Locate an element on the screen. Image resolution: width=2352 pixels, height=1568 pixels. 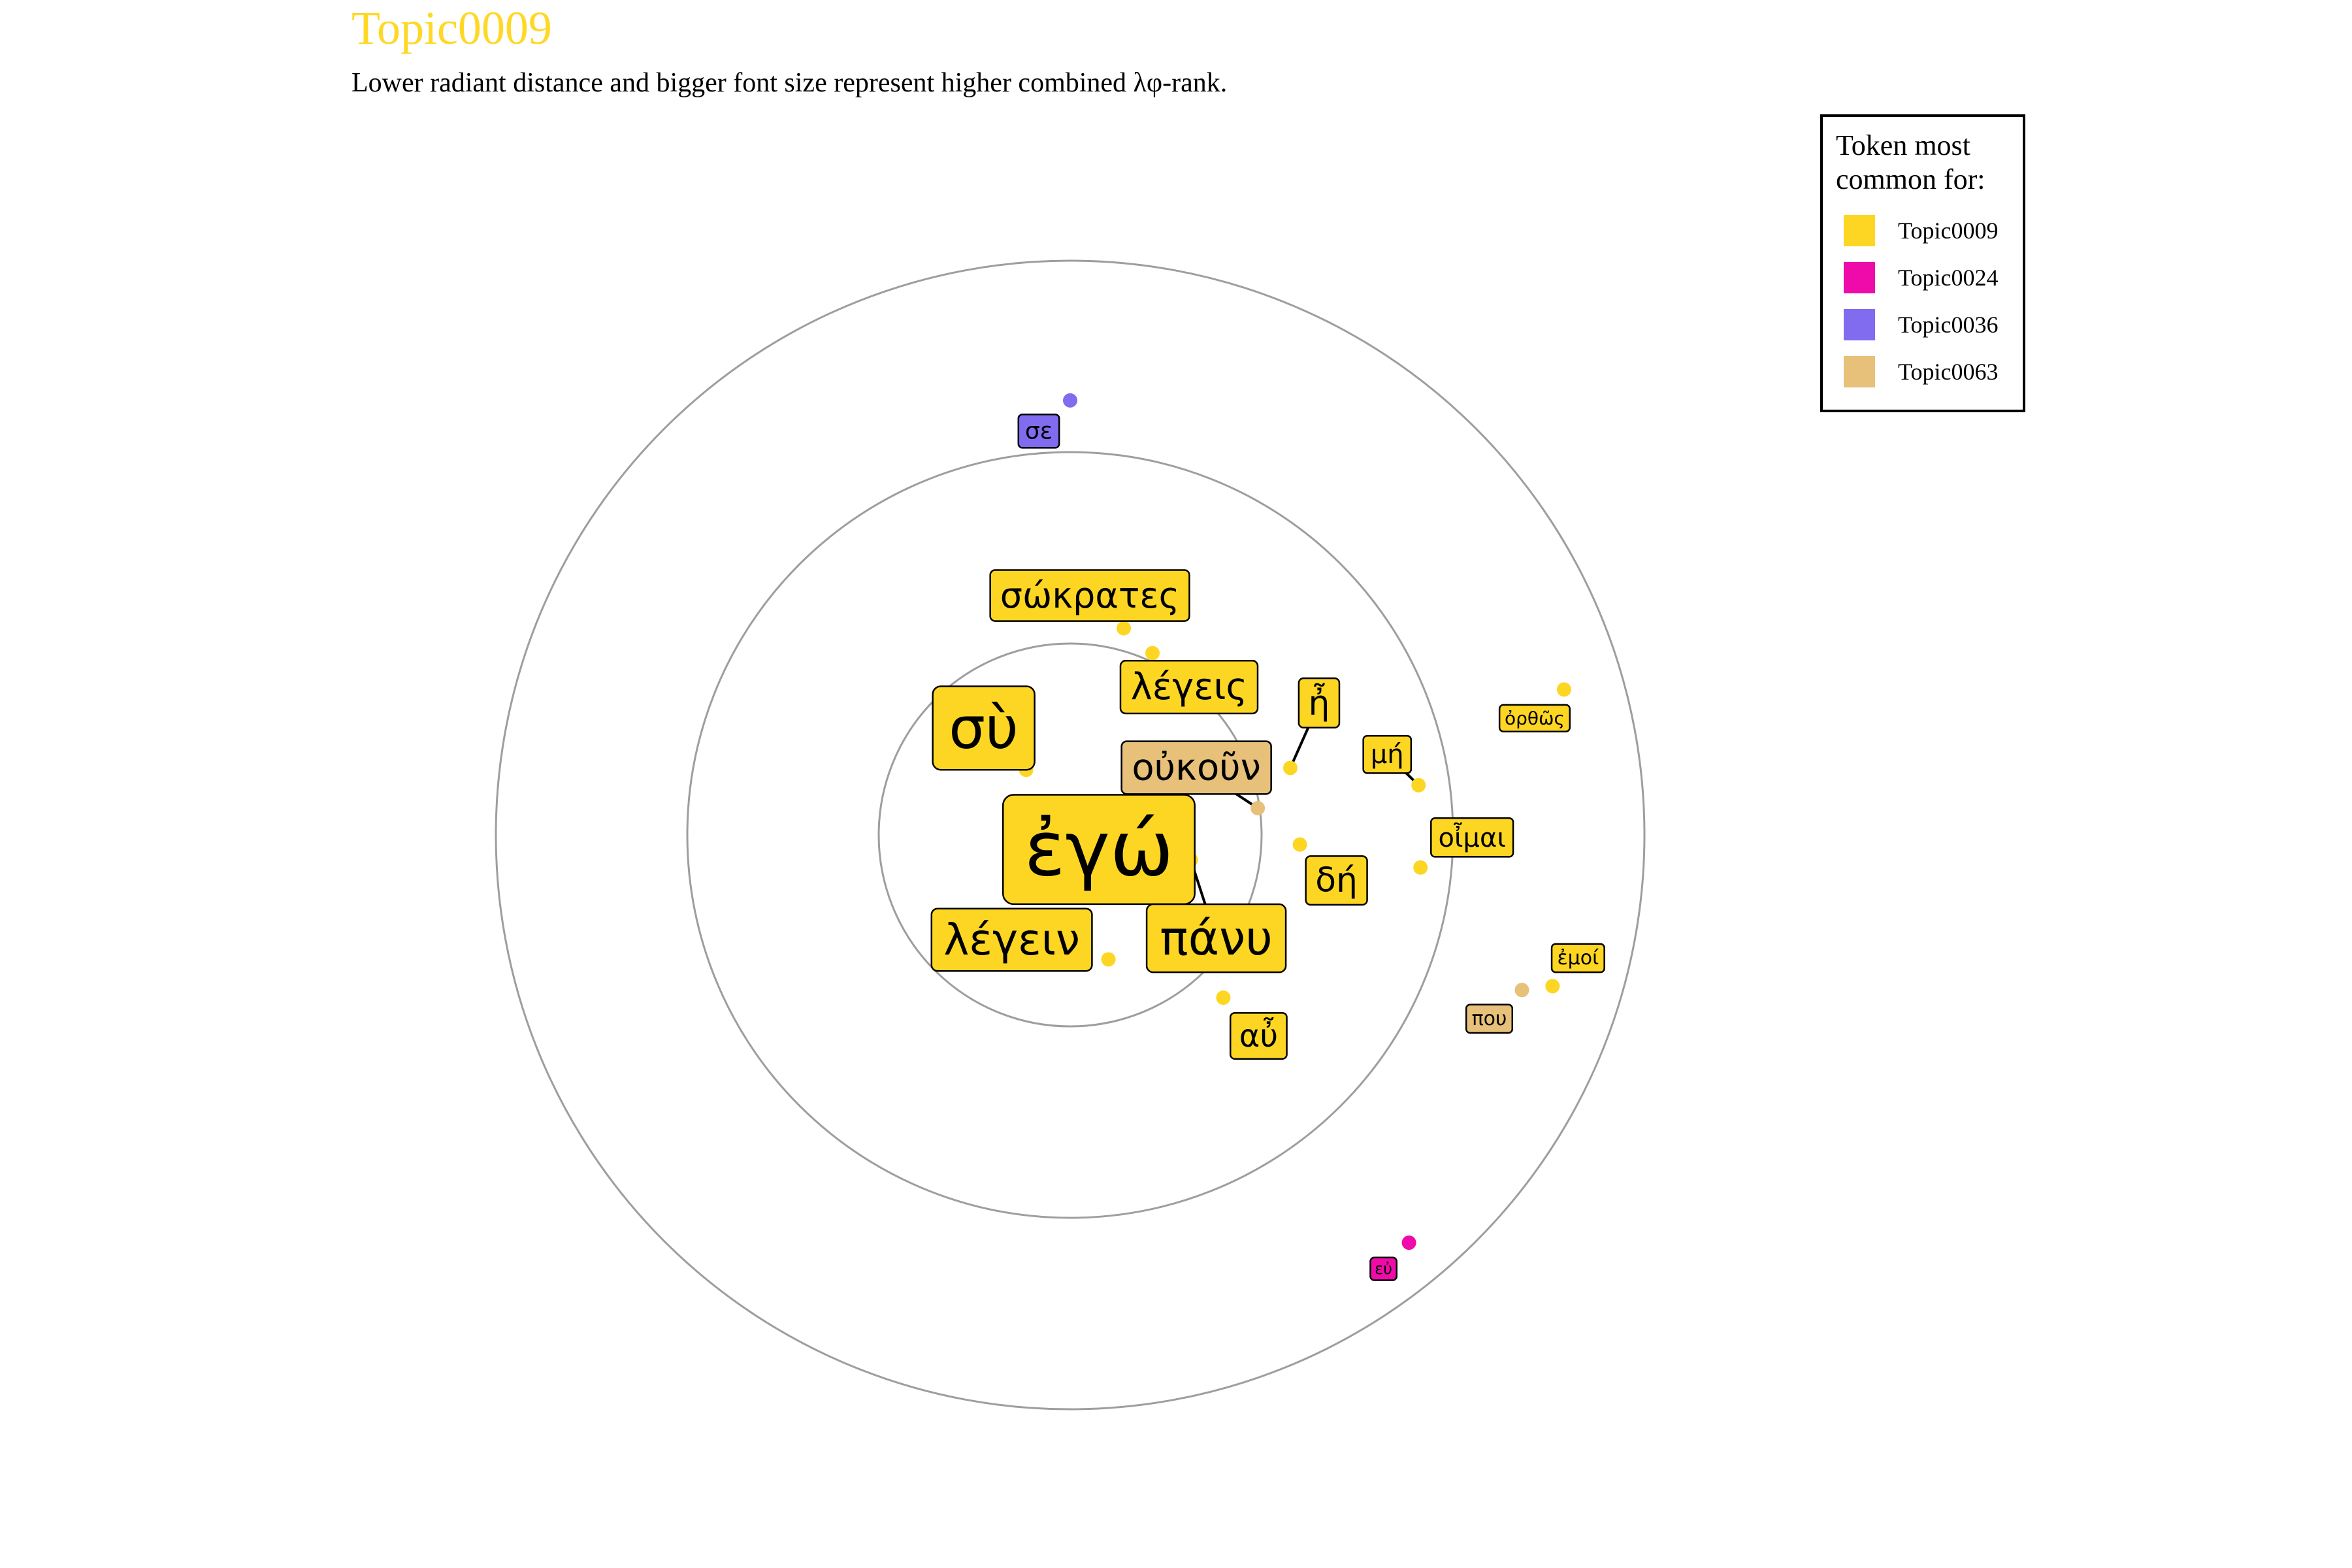
token-label-14: που is located at coordinates (1489, 1019).